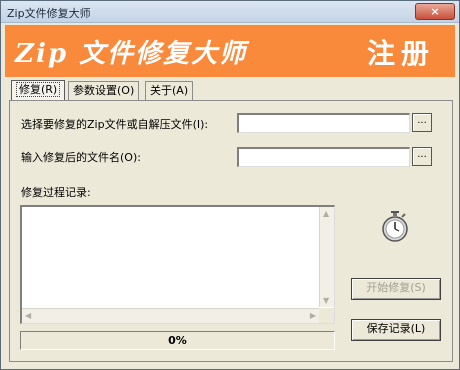 The height and width of the screenshot is (370, 460). Describe the element at coordinates (396, 289) in the screenshot. I see `start-repair-button: 开始修复(S)` at that location.